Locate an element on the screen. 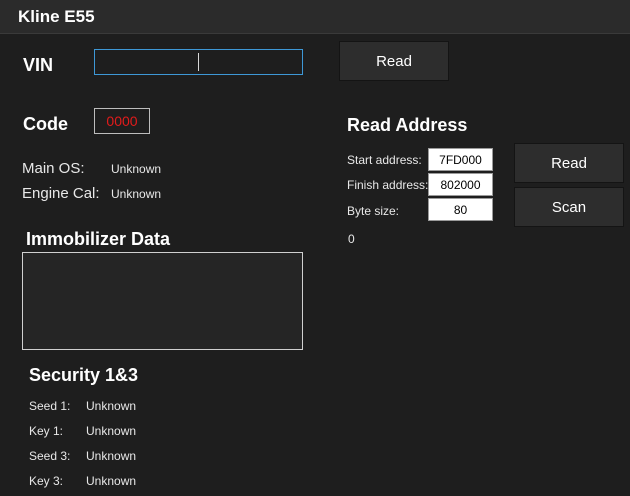 The image size is (630, 496). text-caret is located at coordinates (198, 62).